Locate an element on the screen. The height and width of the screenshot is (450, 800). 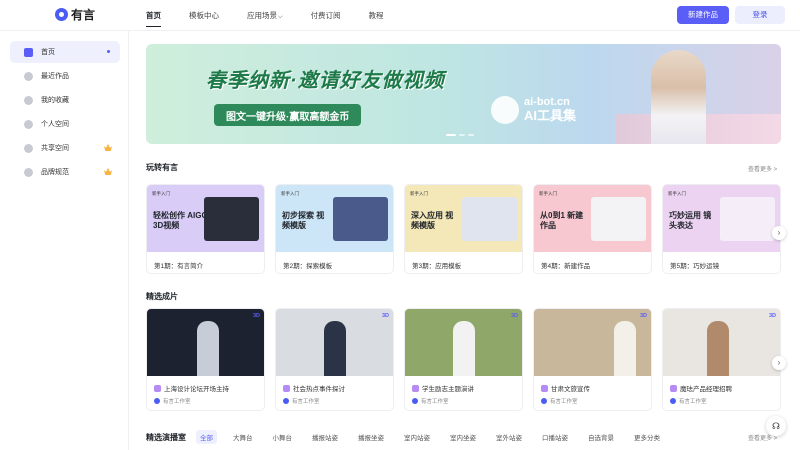
nav-scenarios: 应用场景⌵ is located at coordinates (265, 15).